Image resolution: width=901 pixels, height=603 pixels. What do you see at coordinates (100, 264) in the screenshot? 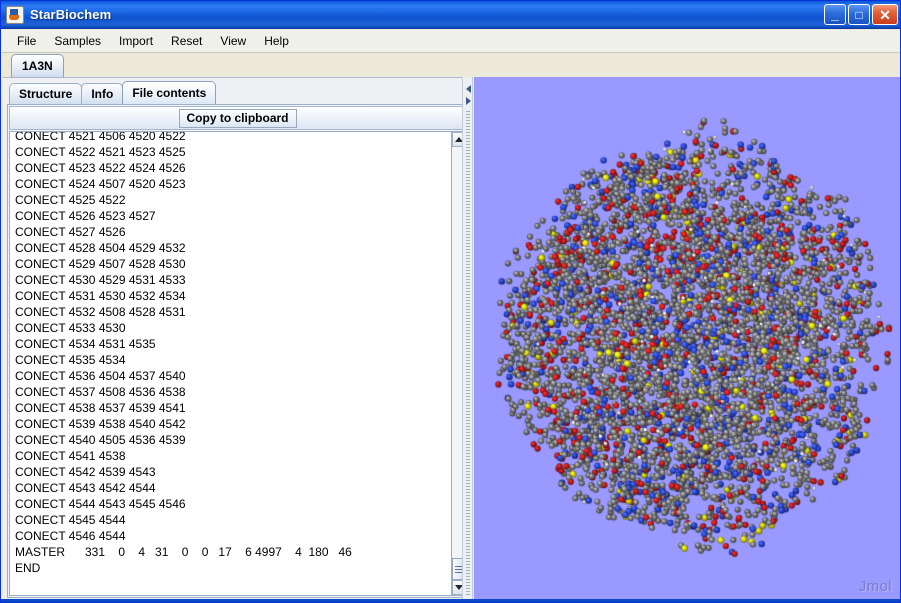
I see `file-contents-line: CONECT 4529 4507 4528 4530` at bounding box center [100, 264].